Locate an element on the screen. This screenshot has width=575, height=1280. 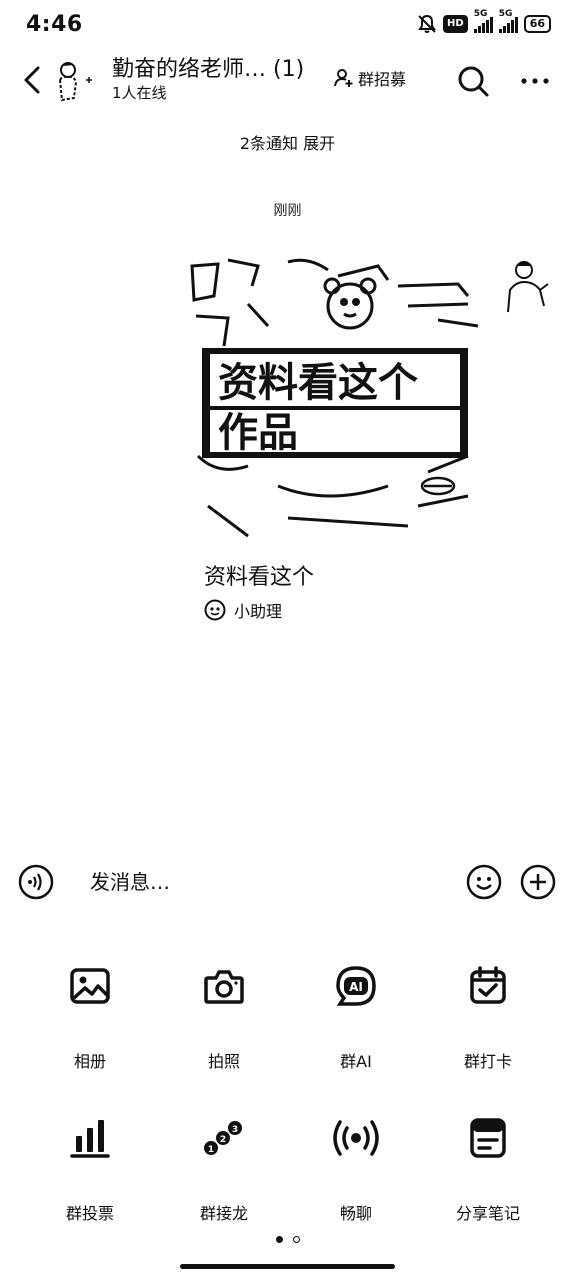
message-input-bar is located at coordinates (287, 882).